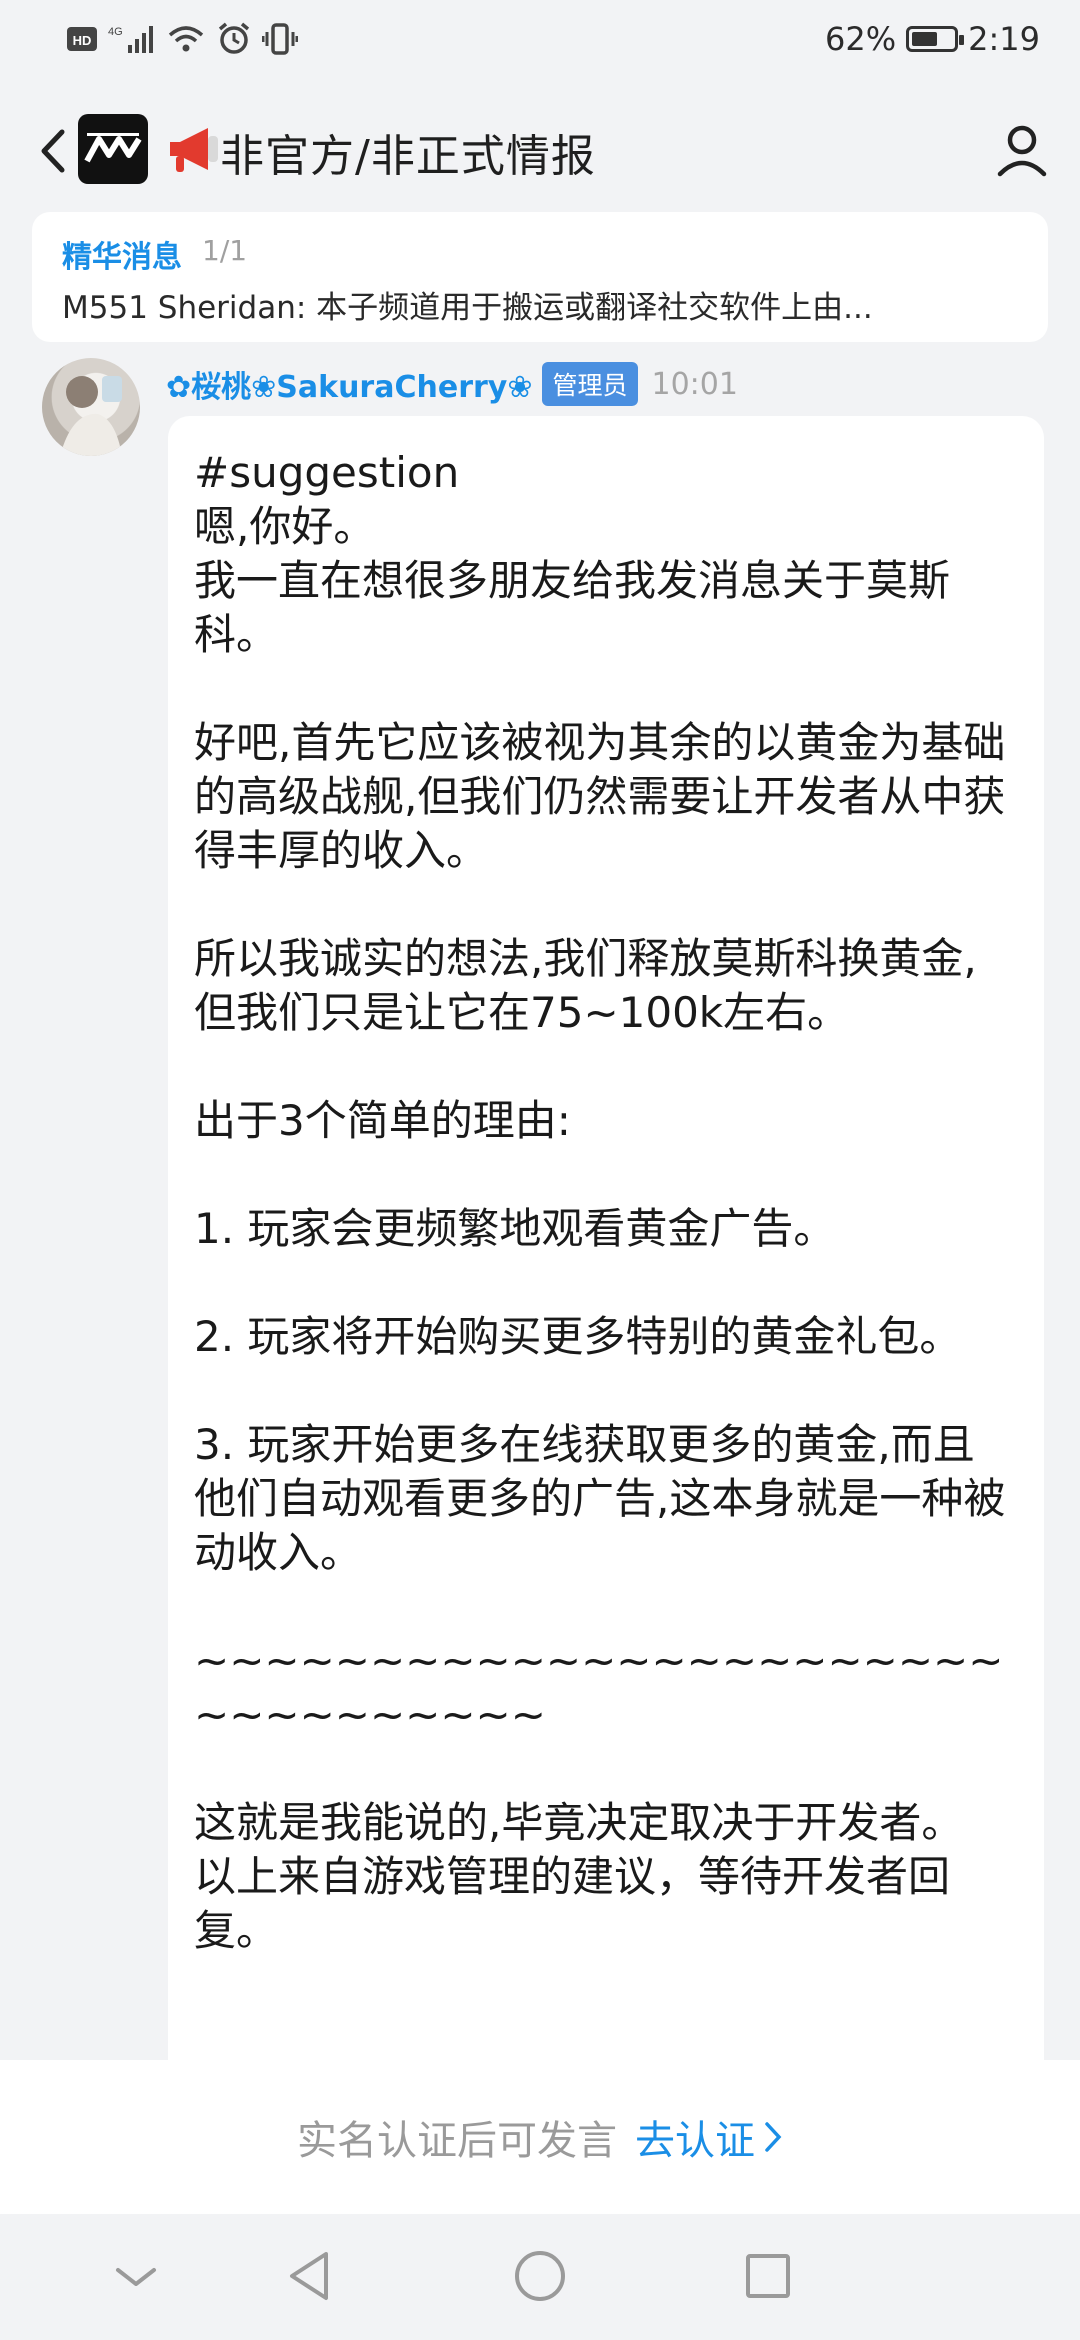 The width and height of the screenshot is (1080, 2340). Describe the element at coordinates (1022, 150) in the screenshot. I see `profile-icon` at that location.